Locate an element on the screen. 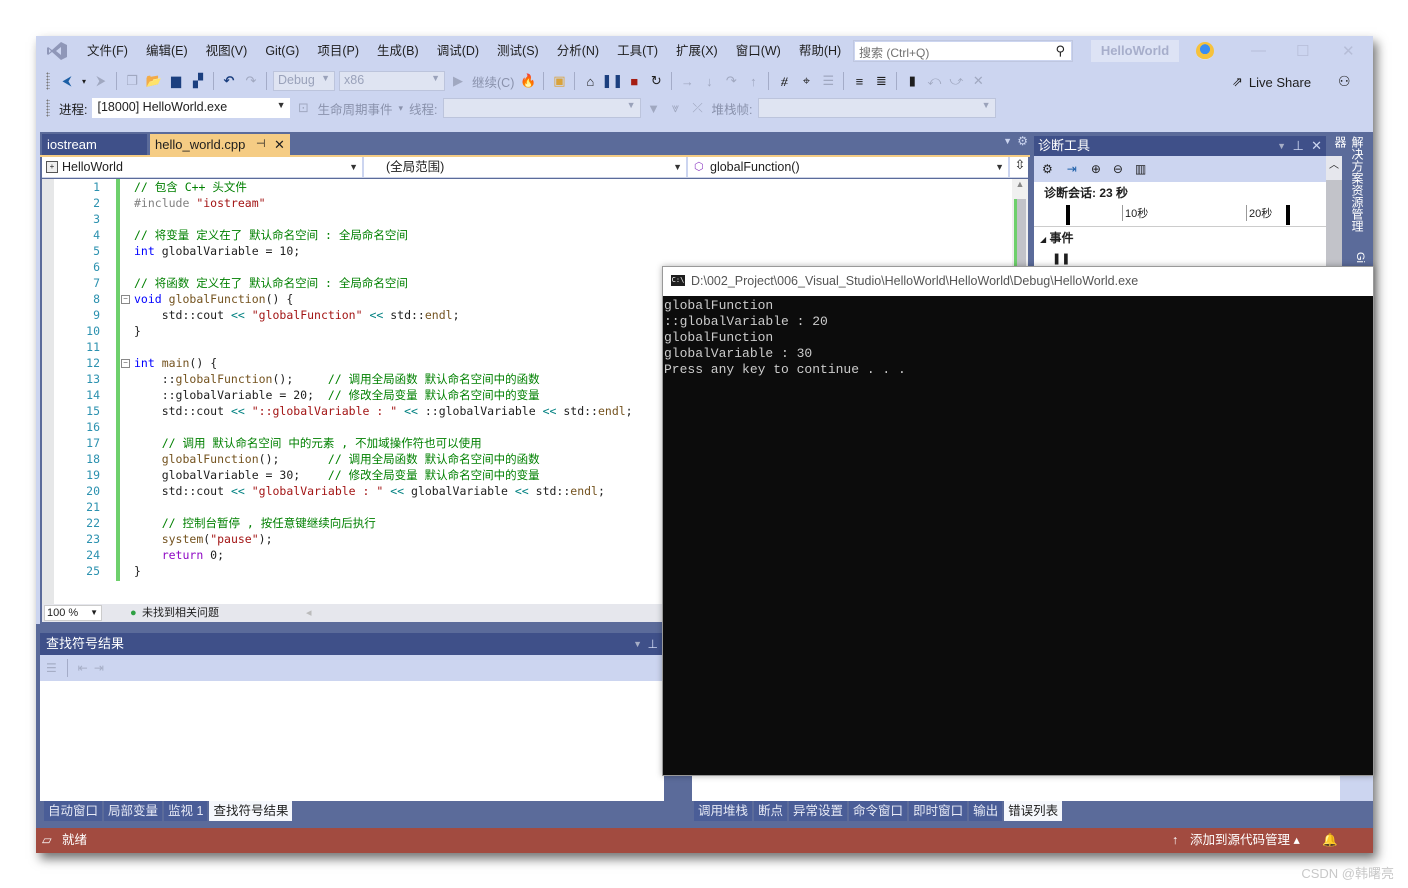 The height and width of the screenshot is (888, 1408). bottom-tab: 查找符号结果 is located at coordinates (251, 811).